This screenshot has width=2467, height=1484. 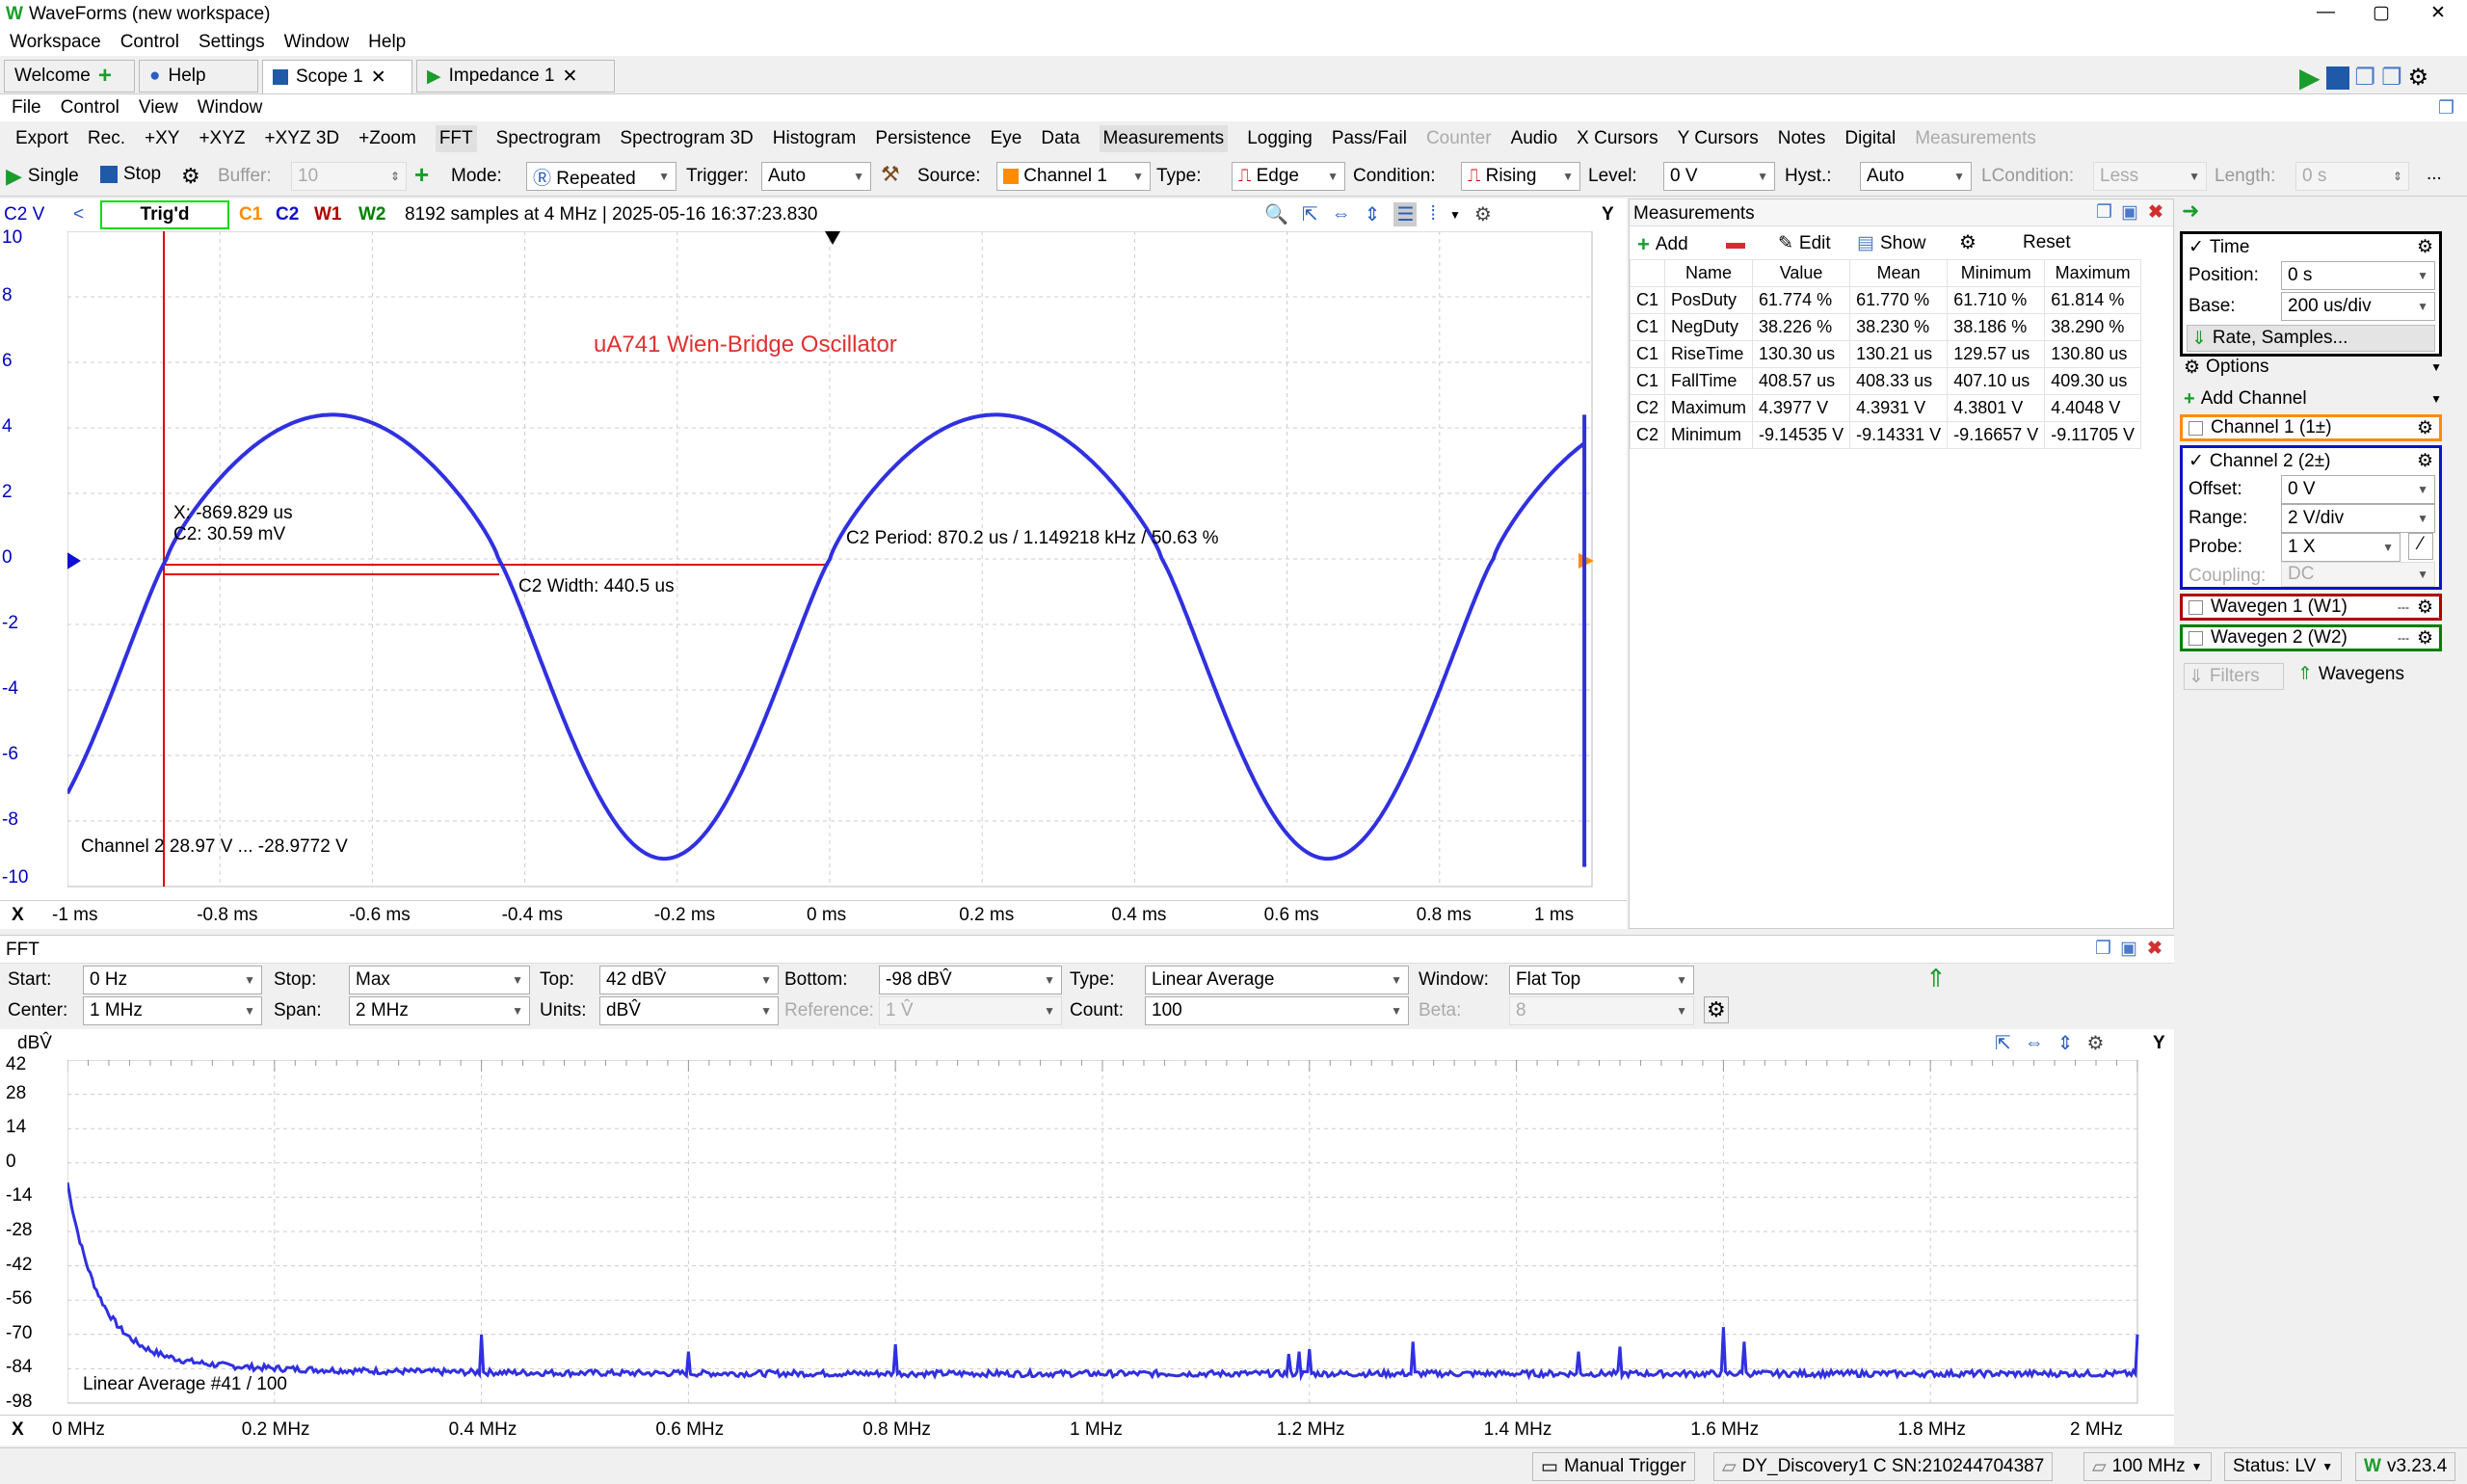 What do you see at coordinates (2104, 212) in the screenshot?
I see `dock-icon: ❐` at bounding box center [2104, 212].